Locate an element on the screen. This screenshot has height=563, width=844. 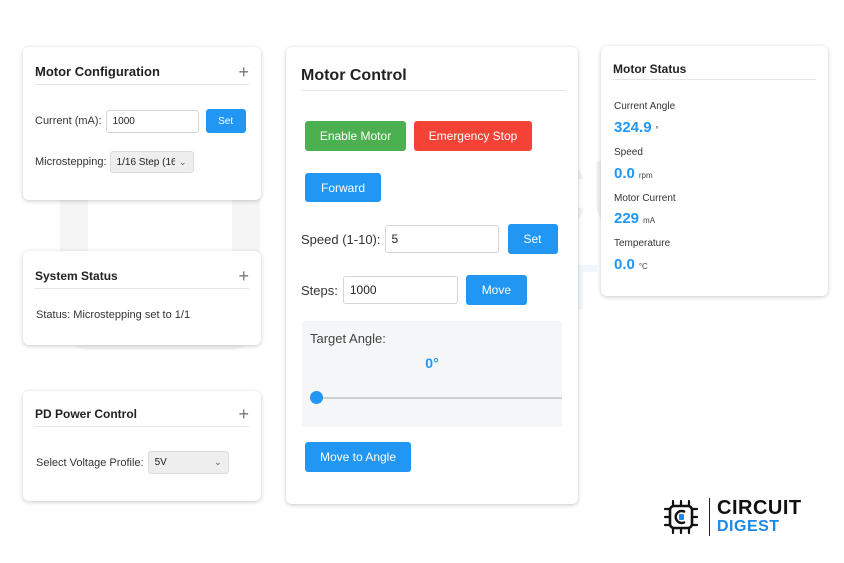
motor-current-unit: mA is located at coordinates (649, 220).